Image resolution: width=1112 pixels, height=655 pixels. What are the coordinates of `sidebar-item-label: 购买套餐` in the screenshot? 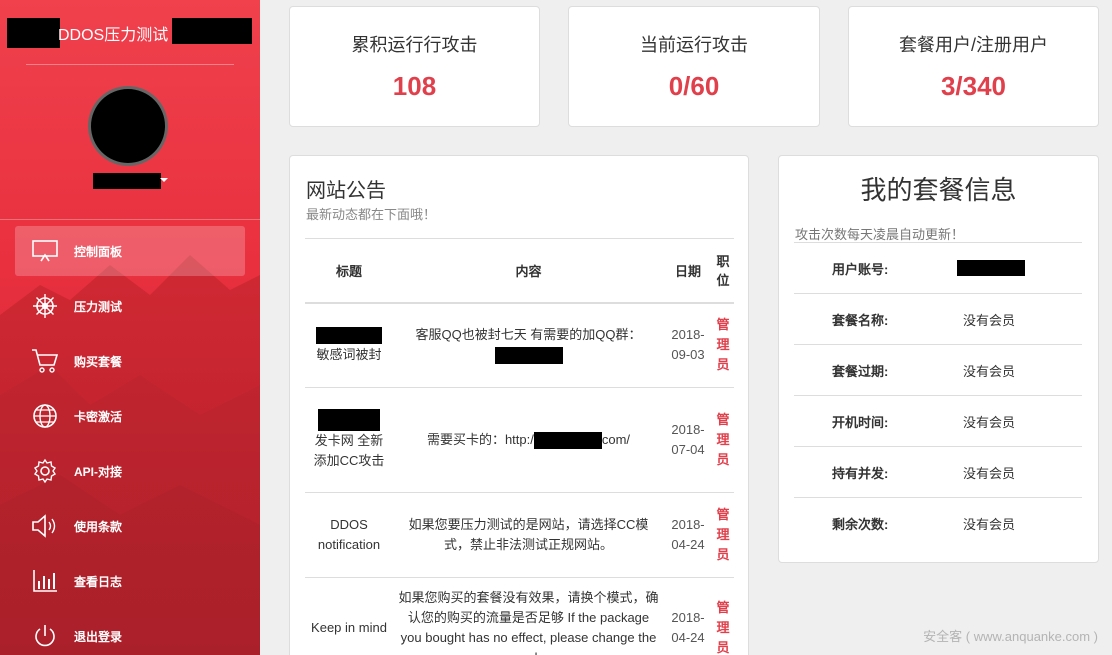 It's located at (98, 361).